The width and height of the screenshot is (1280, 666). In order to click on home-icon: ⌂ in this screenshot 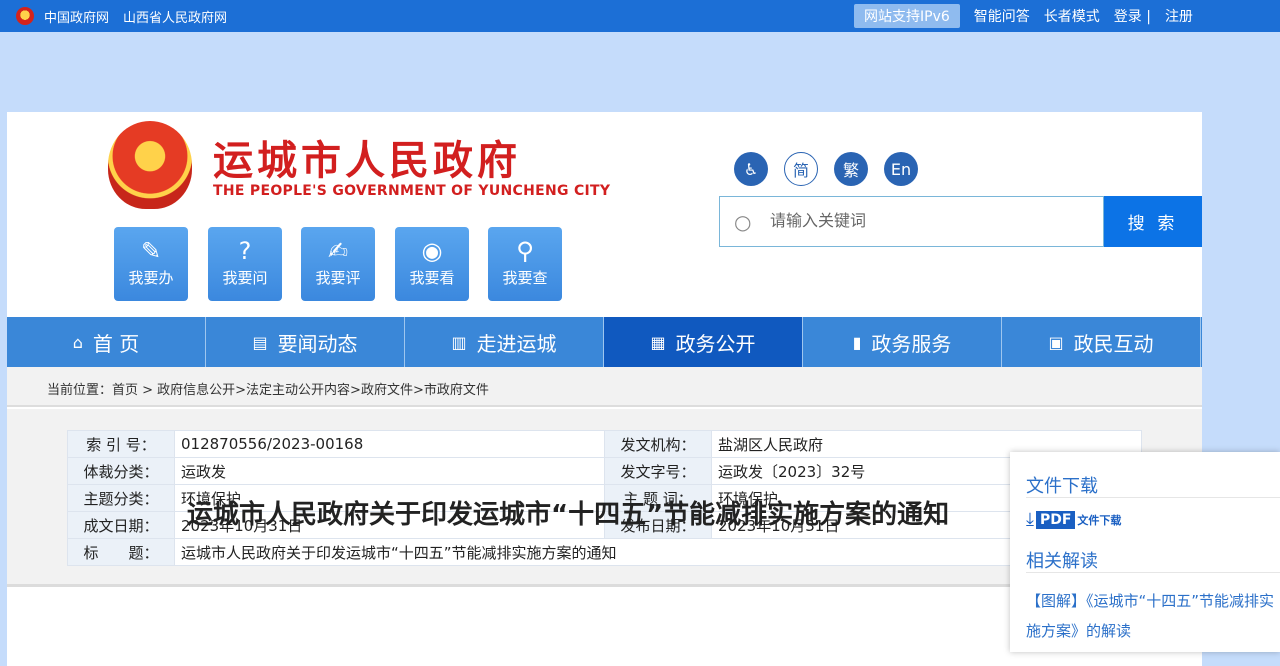, I will do `click(77, 342)`.